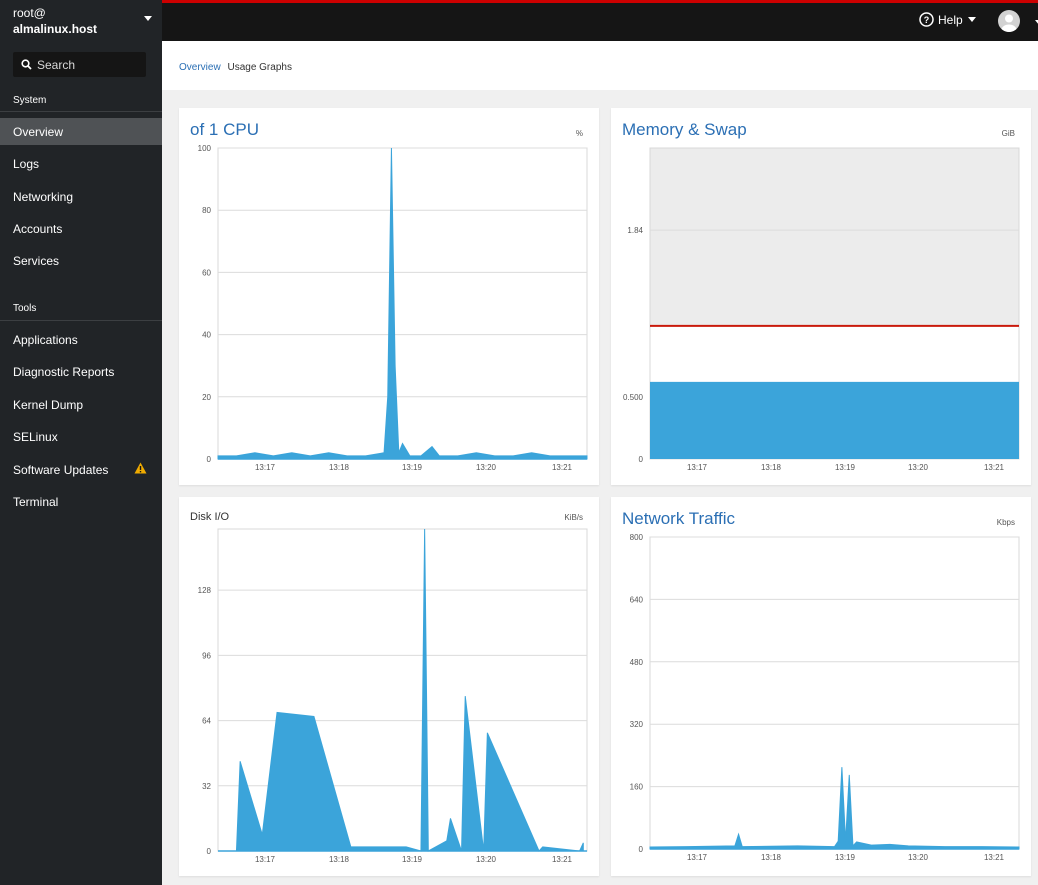 The image size is (1038, 885). Describe the element at coordinates (206, 210) in the screenshot. I see `y-tick-label: 80` at that location.